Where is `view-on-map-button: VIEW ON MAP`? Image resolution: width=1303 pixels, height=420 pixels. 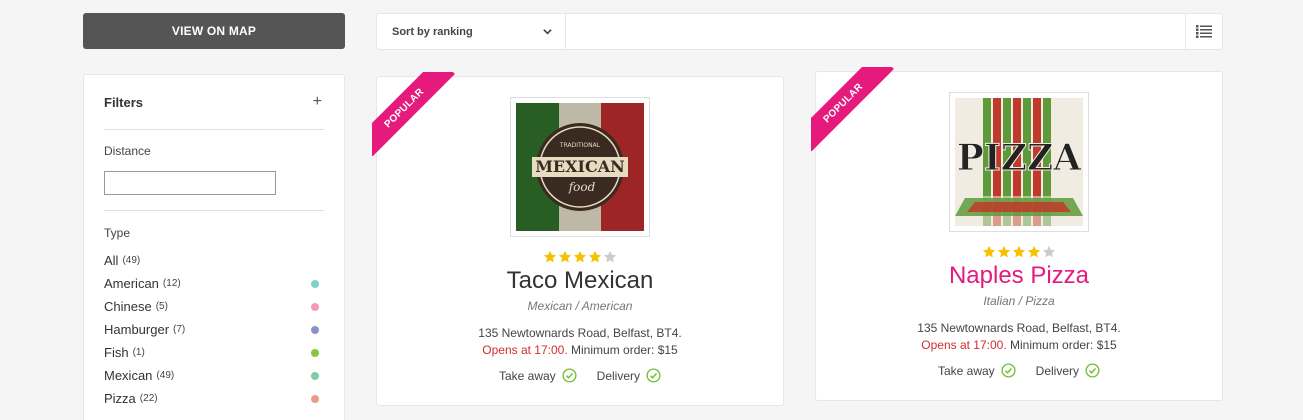 view-on-map-button: VIEW ON MAP is located at coordinates (214, 31).